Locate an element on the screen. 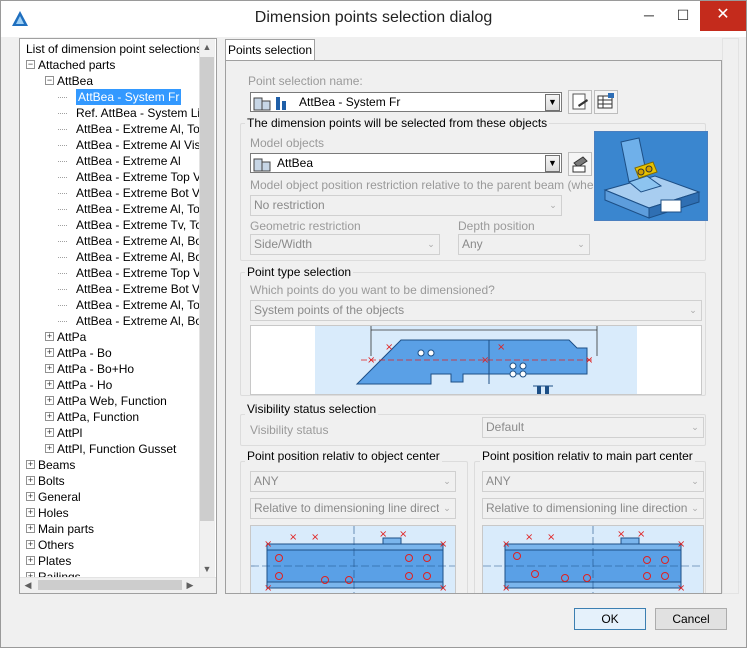  tree-item-label: Main parts is located at coordinates (66, 529).